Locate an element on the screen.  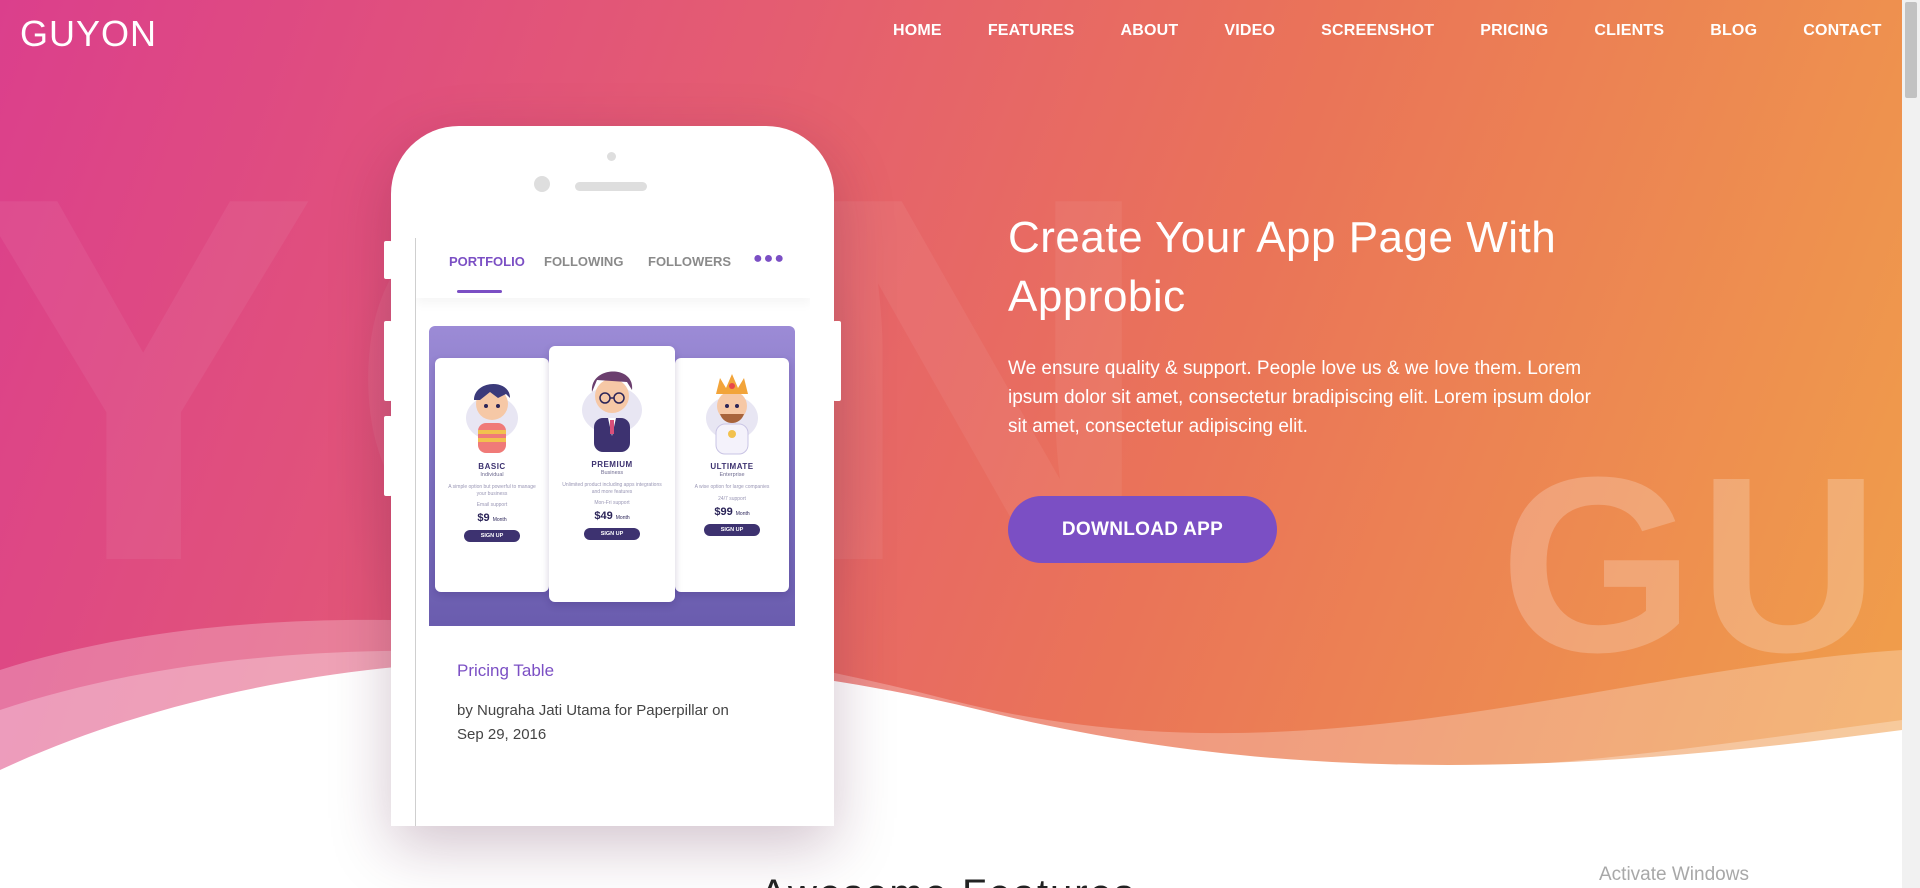
plan-subtitle: Individual is located at coordinates (492, 475).